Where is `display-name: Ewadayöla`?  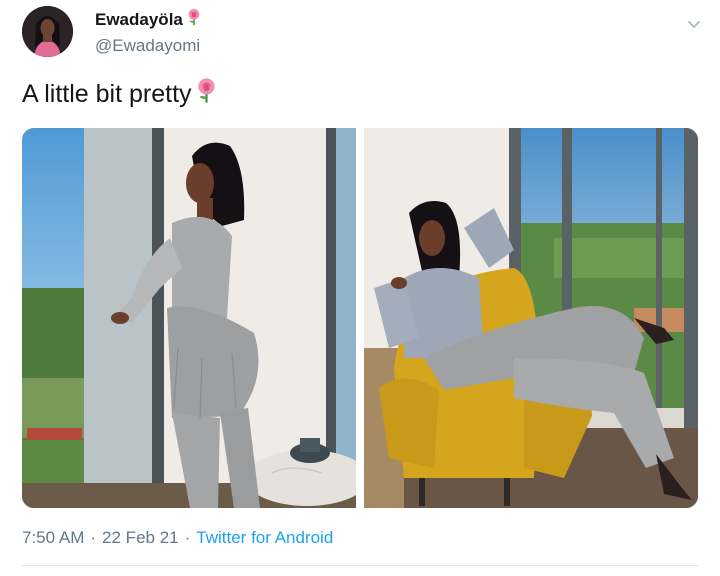 display-name: Ewadayöla is located at coordinates (139, 20).